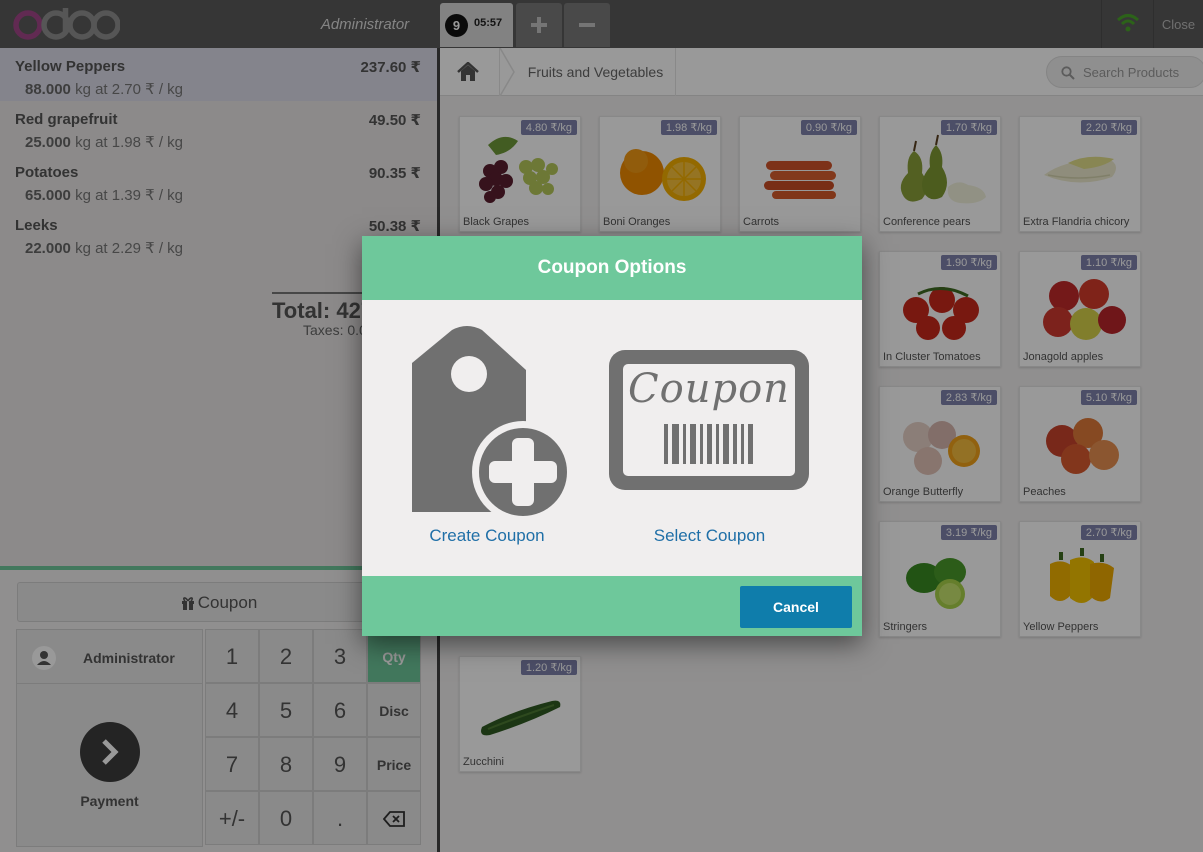 This screenshot has width=1203, height=852. I want to click on select-coupon-link: Select Coupon, so click(709, 536).